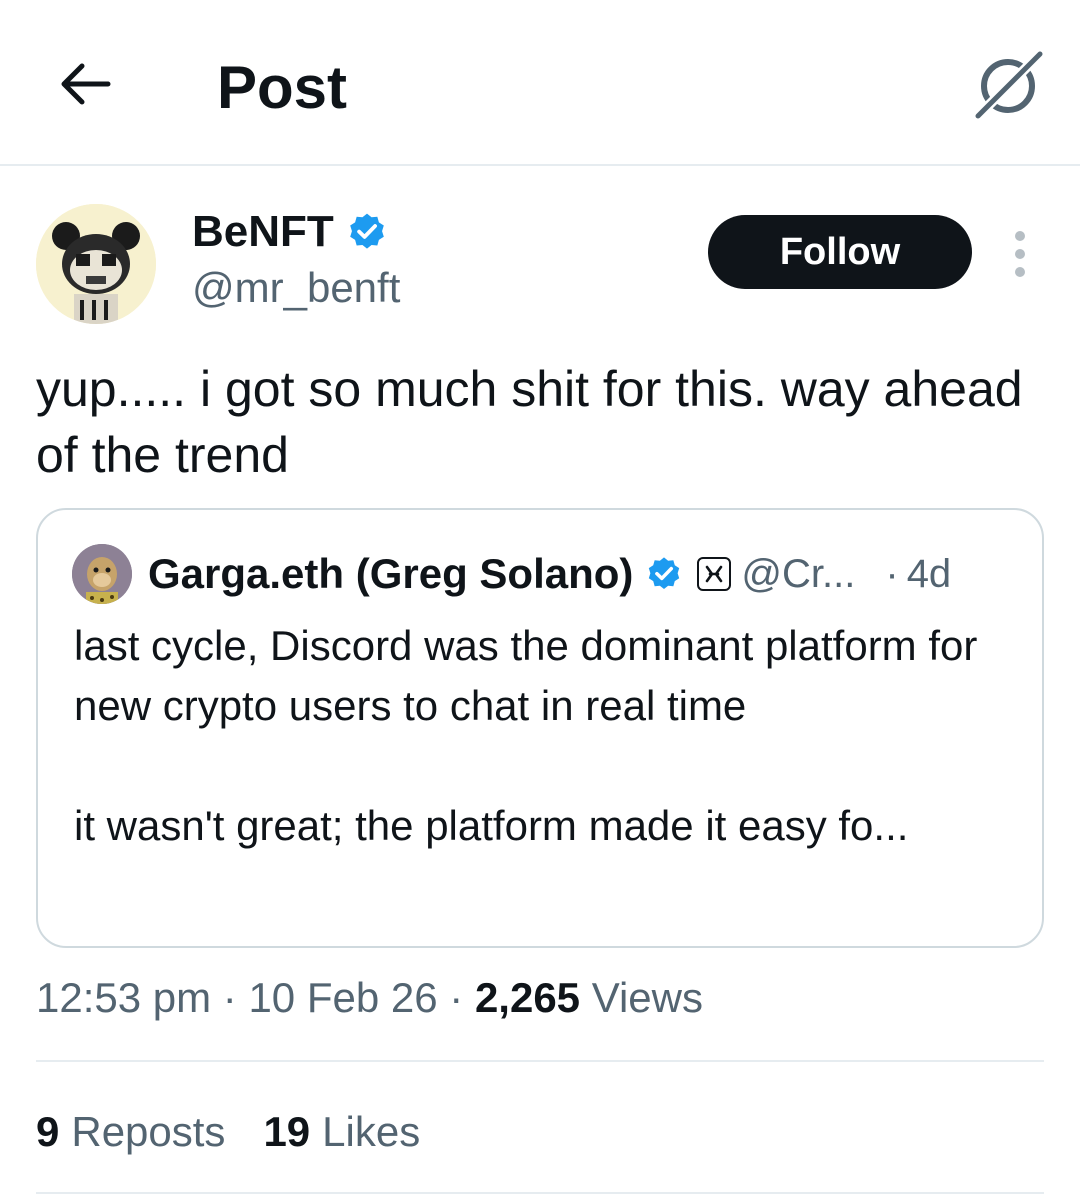 Image resolution: width=1080 pixels, height=1200 pixels. Describe the element at coordinates (647, 997) in the screenshot. I see `views-label: Views` at that location.